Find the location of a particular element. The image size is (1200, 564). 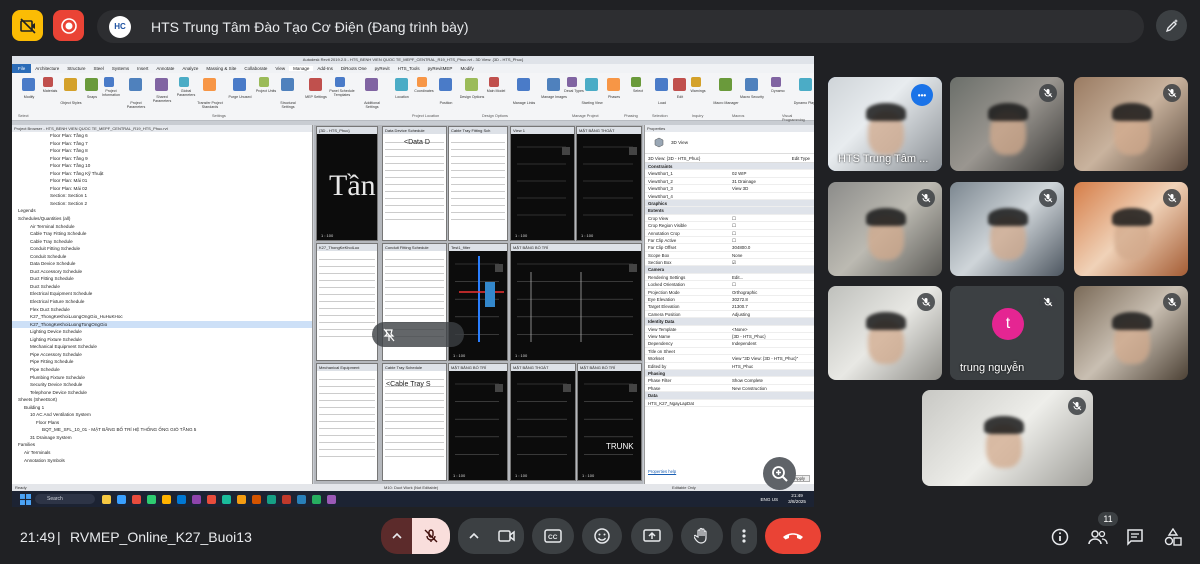

revit-menu-item: Collaborate is located at coordinates (255, 68).